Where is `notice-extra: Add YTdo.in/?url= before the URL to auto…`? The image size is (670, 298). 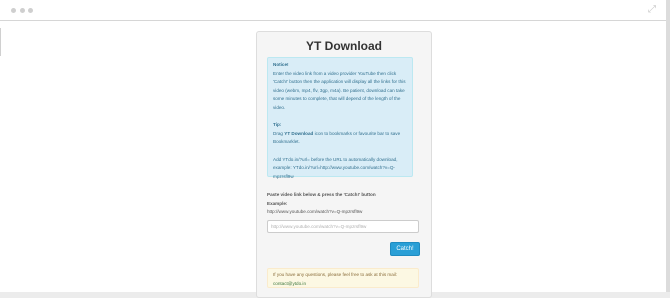 notice-extra: Add YTdo.in/?url= before the URL to auto… is located at coordinates (335, 167).